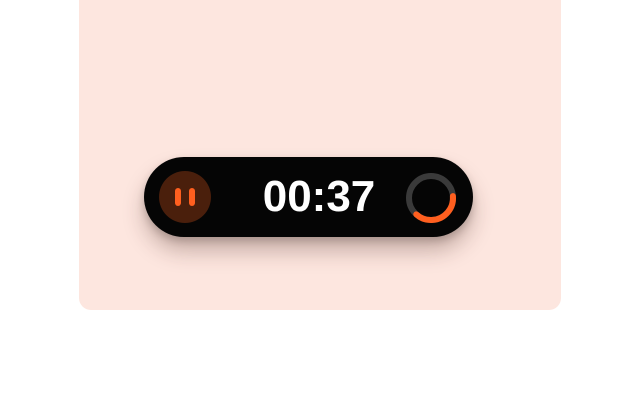 This screenshot has width=640, height=400. What do you see at coordinates (319, 196) in the screenshot?
I see `time-readout: 00:37` at bounding box center [319, 196].